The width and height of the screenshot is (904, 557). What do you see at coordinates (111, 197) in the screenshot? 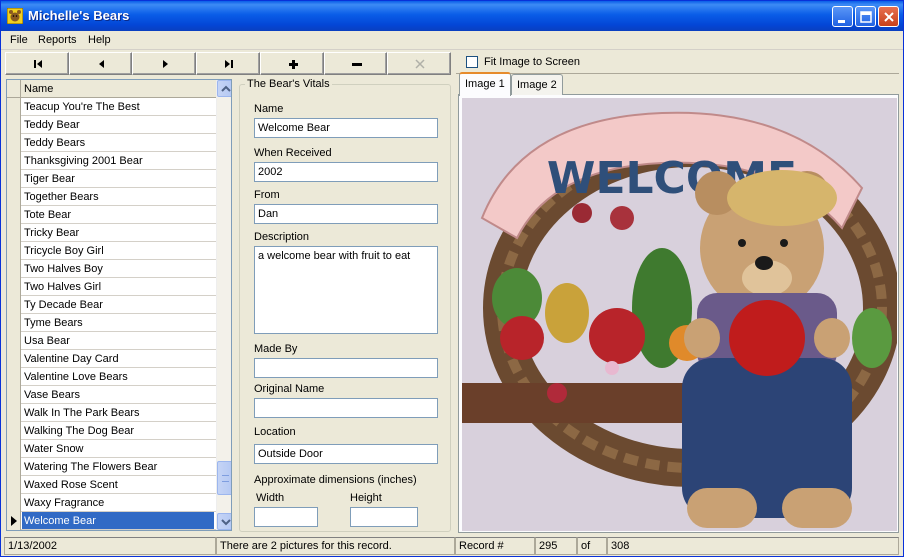
I see `list-item: Together Bears` at bounding box center [111, 197].